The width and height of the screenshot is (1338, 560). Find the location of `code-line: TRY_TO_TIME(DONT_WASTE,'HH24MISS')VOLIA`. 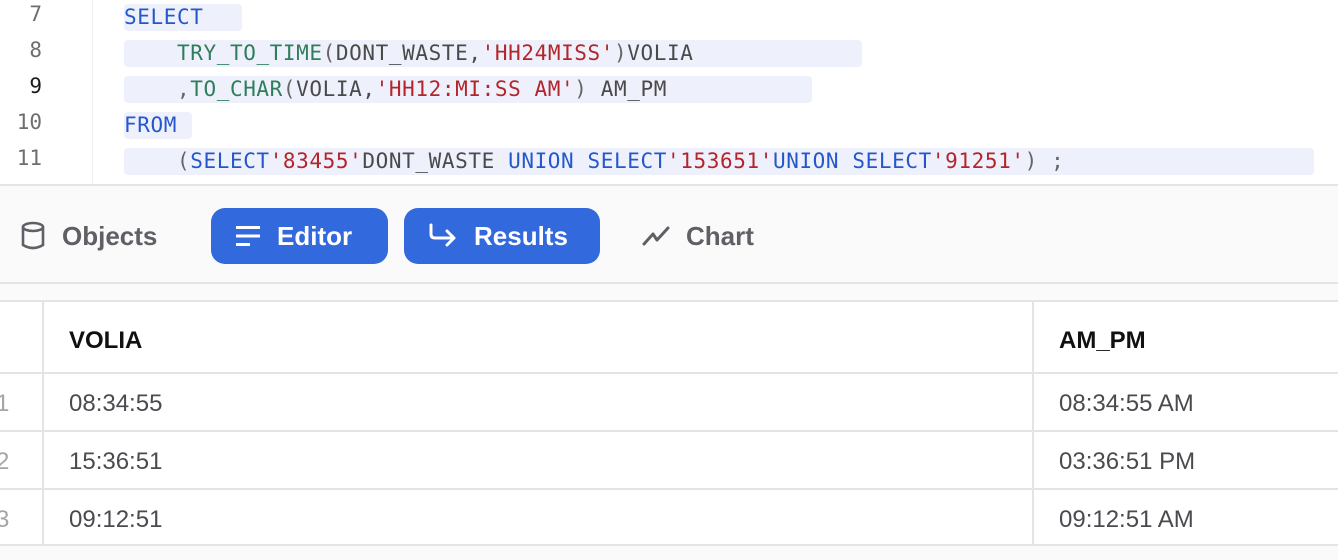

code-line: TRY_TO_TIME(DONT_WASTE,'HH24MISS')VOLIA is located at coordinates (409, 53).